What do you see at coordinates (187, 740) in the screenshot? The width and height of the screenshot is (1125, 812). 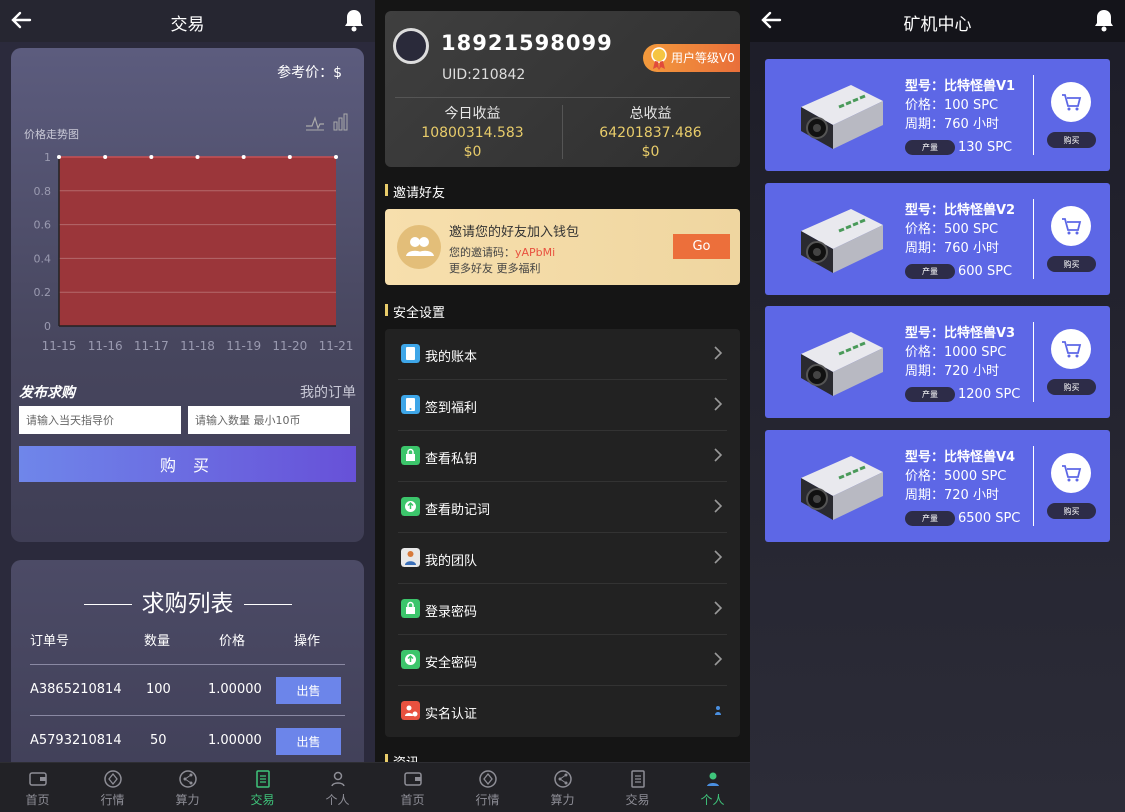 I see `table-row: A5793210814 50 1.00000 出售` at bounding box center [187, 740].